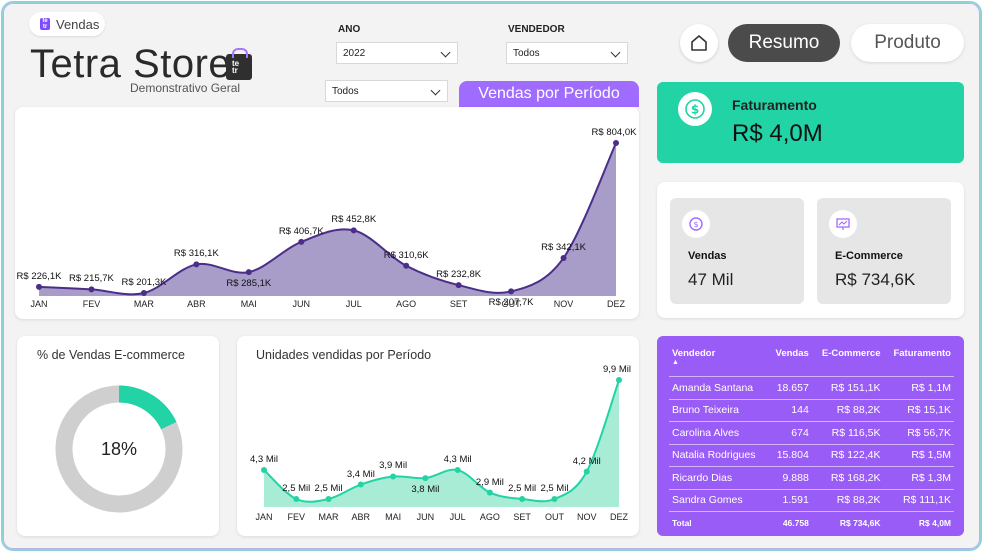 The image size is (985, 554). Describe the element at coordinates (790, 361) in the screenshot. I see `column-header-vendas: Vendas` at that location.